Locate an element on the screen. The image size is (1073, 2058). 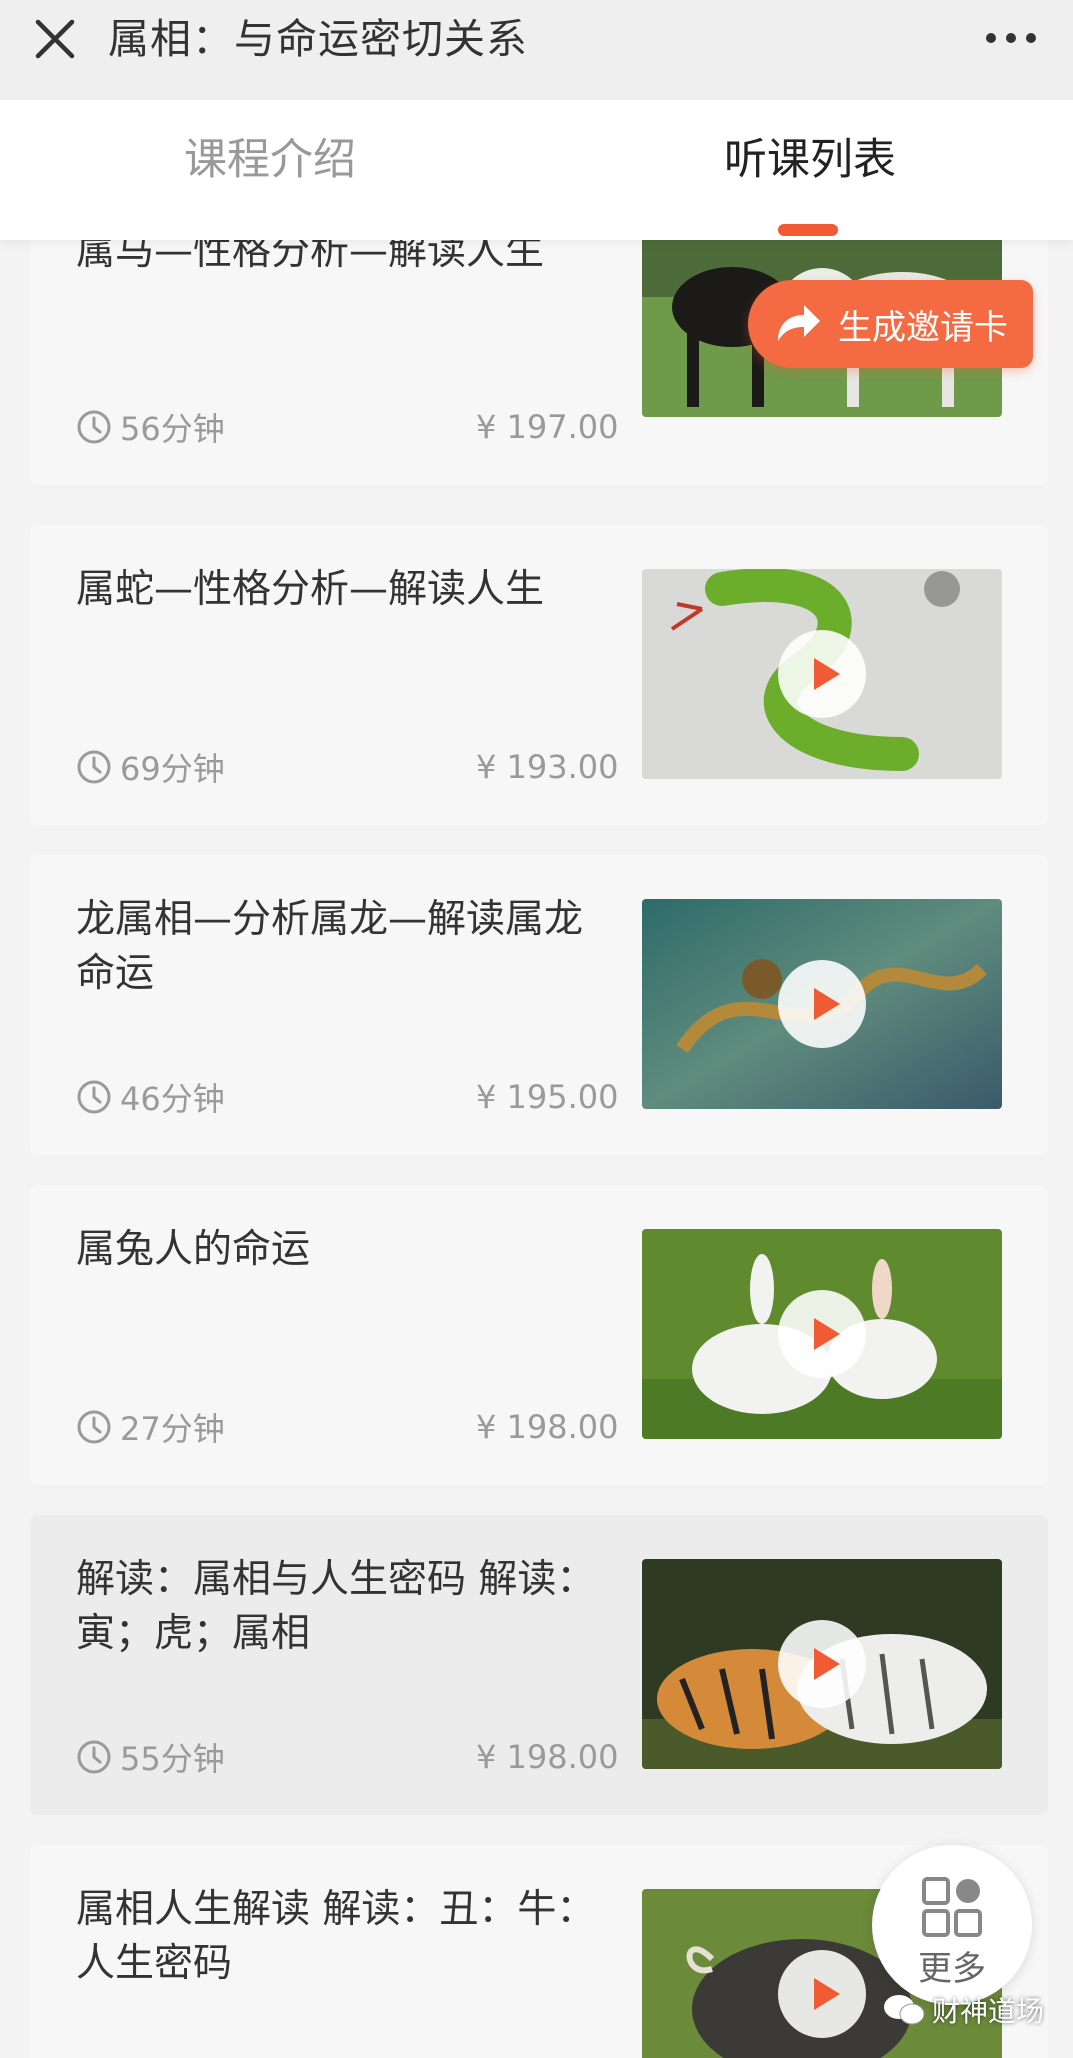
course-thumbnail-snake is located at coordinates (822, 674).